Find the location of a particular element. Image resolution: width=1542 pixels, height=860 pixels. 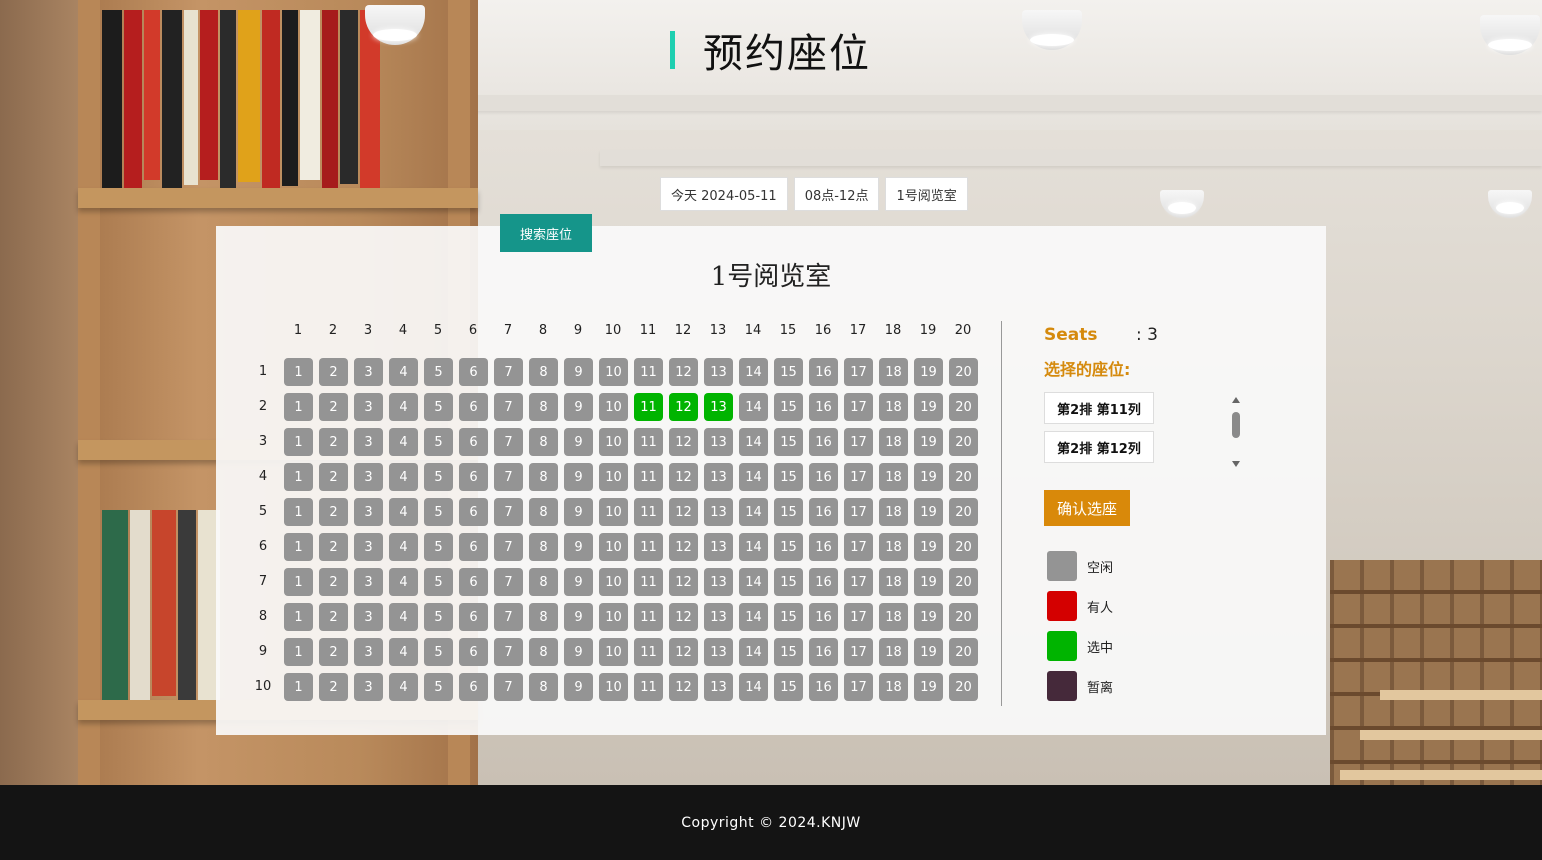

scroll-up-icon is located at coordinates (1236, 400).